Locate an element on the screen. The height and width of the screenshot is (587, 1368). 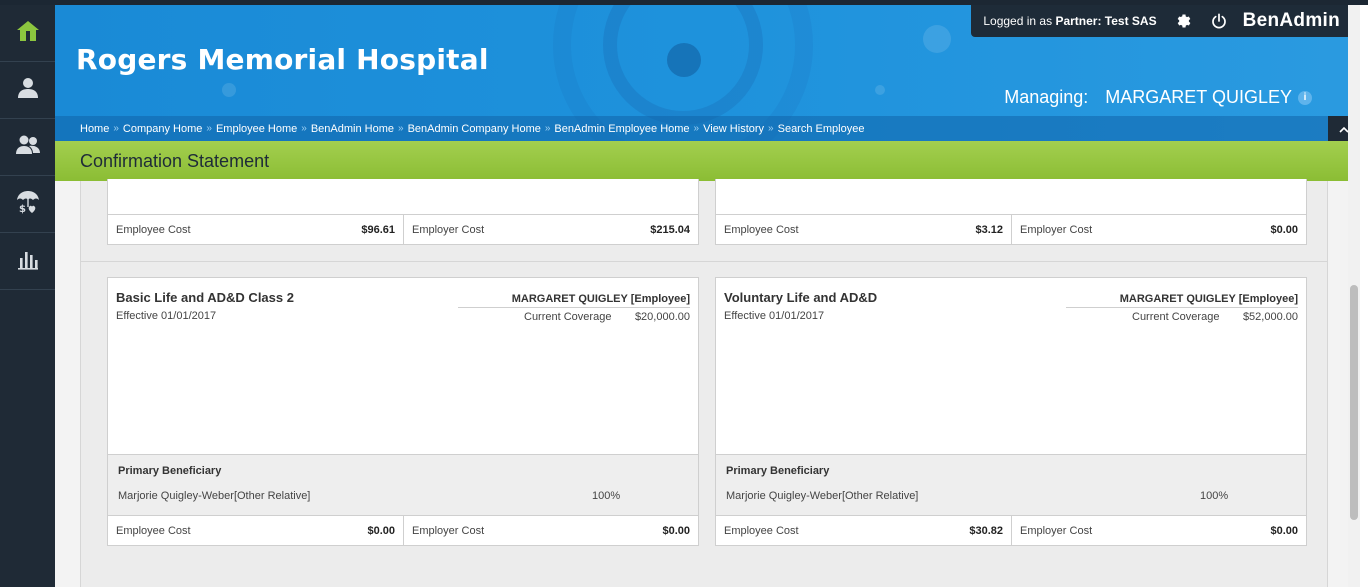
breadcrumb-link: Home is located at coordinates (94, 129).